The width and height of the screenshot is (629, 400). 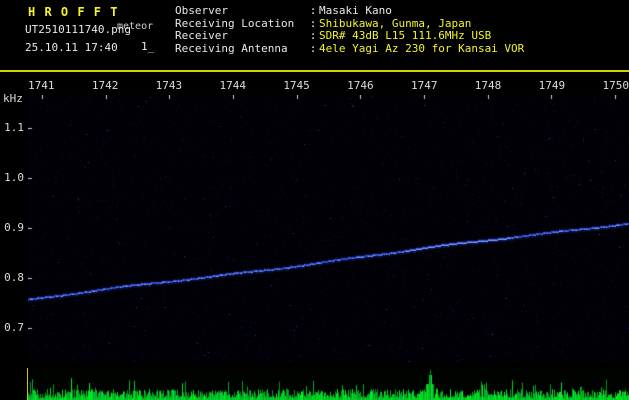 I want to click on x-tick-label: 1748, so click(x=488, y=85).